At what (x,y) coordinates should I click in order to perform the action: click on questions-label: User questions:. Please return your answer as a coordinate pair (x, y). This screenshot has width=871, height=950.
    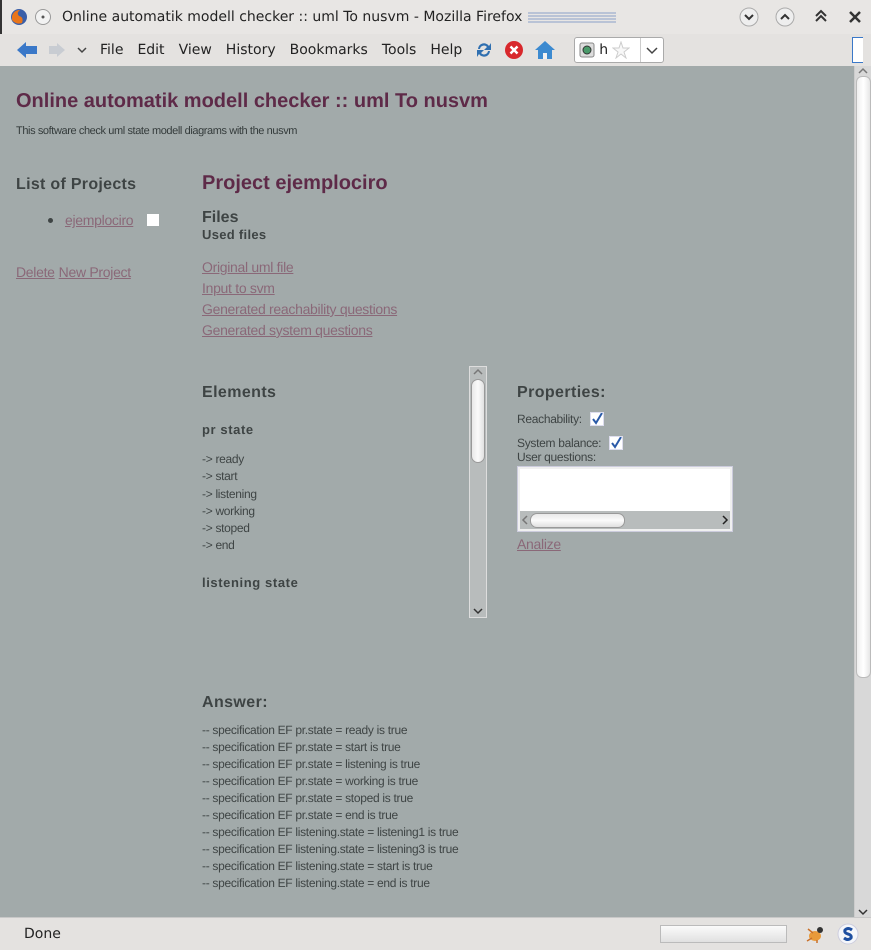
    Looking at the image, I should click on (557, 457).